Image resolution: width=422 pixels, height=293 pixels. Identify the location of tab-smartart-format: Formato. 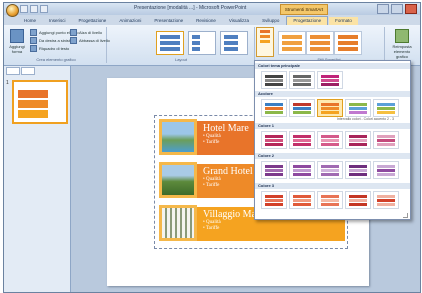
(343, 21).